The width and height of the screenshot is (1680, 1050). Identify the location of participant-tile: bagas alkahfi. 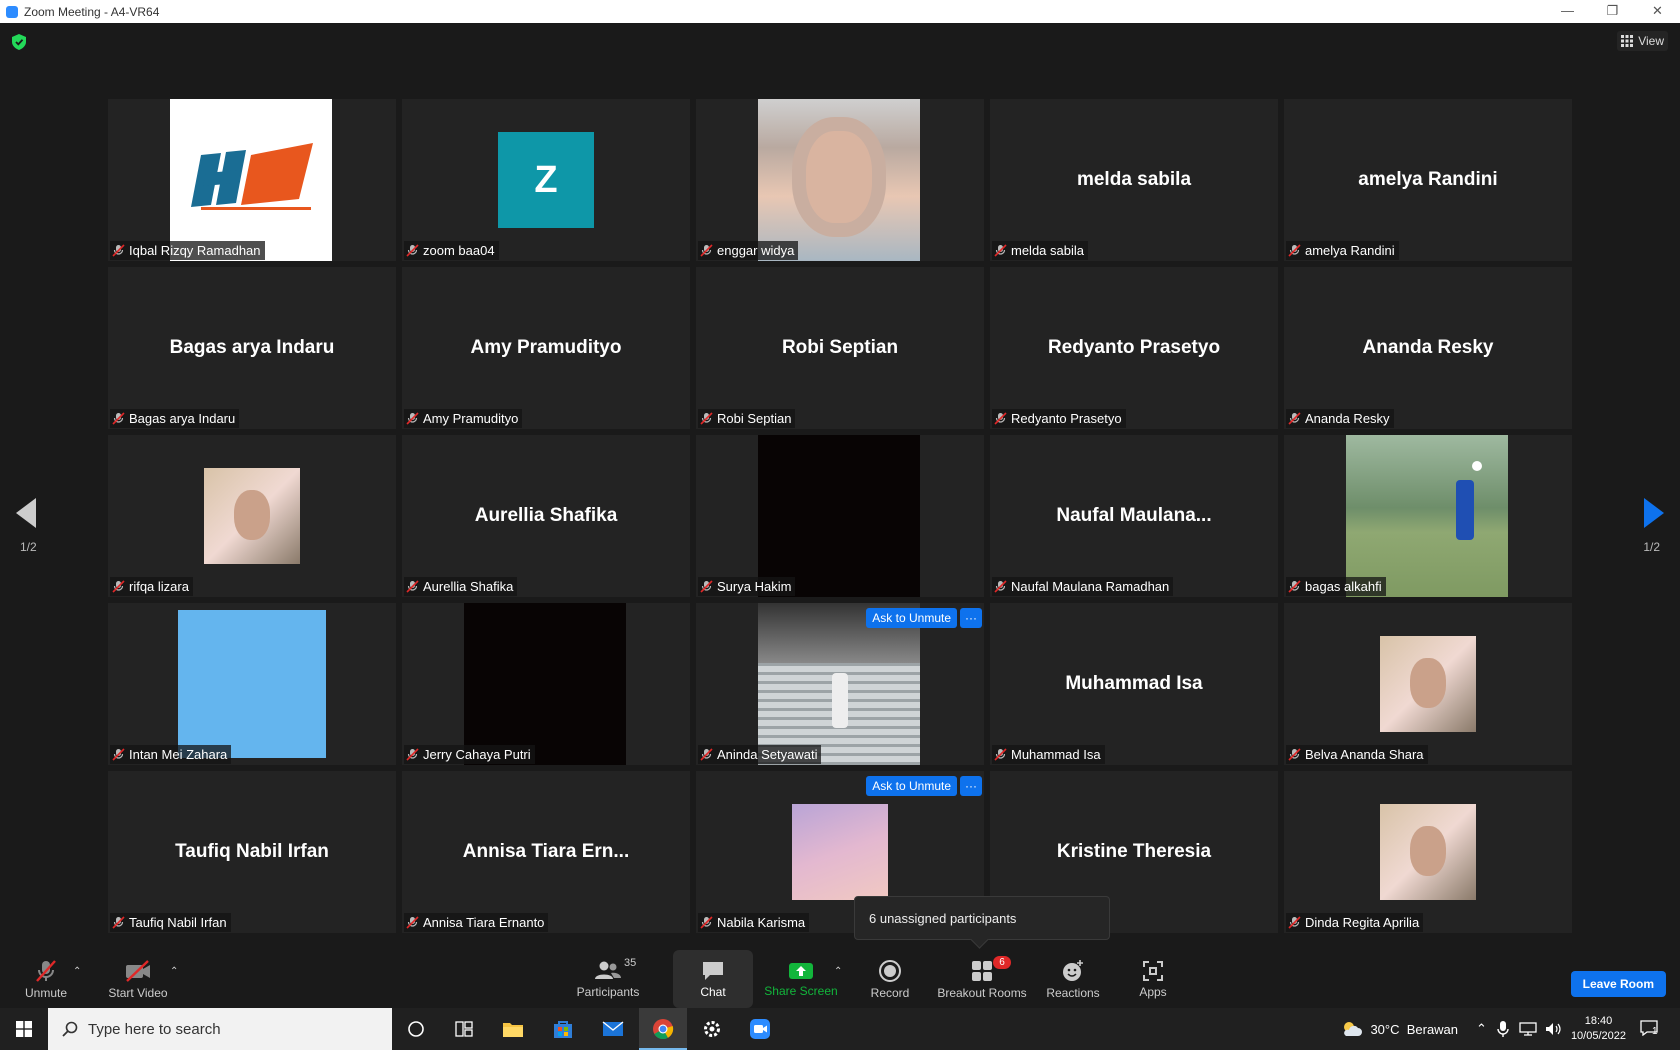
(1428, 516).